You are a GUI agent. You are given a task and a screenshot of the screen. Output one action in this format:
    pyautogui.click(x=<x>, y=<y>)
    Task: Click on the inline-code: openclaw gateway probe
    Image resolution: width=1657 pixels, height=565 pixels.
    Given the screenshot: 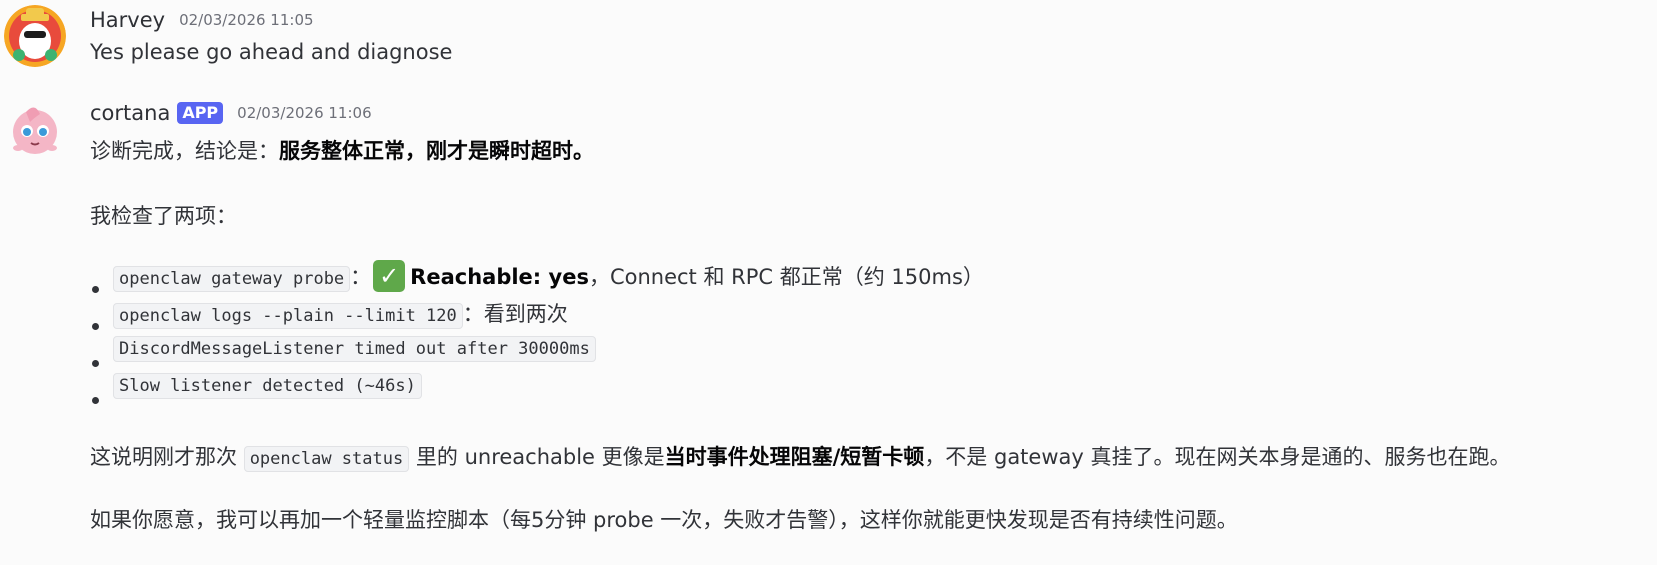 What is the action you would take?
    pyautogui.click(x=232, y=279)
    